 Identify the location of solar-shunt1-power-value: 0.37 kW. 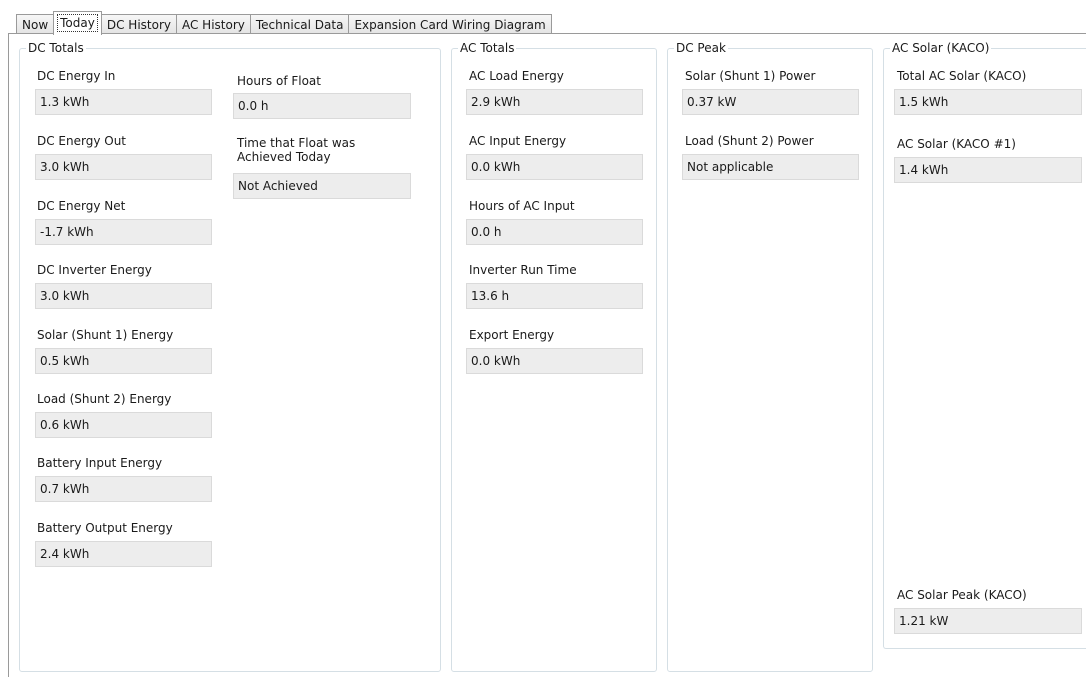
(770, 102).